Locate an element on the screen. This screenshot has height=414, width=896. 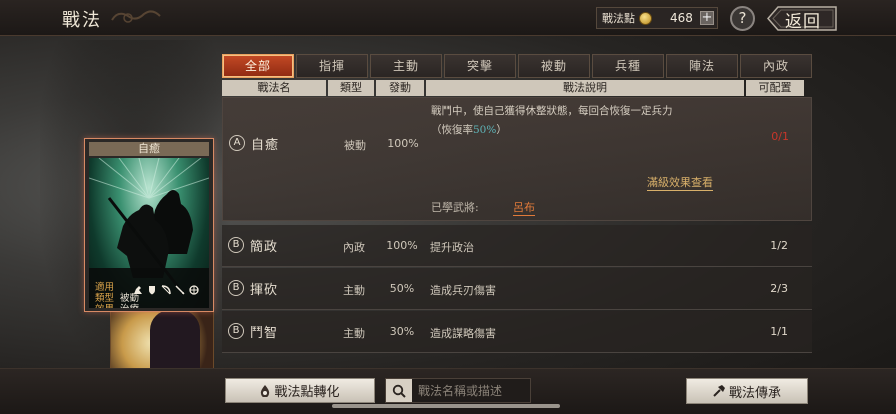
help-button: ? is located at coordinates (742, 18).